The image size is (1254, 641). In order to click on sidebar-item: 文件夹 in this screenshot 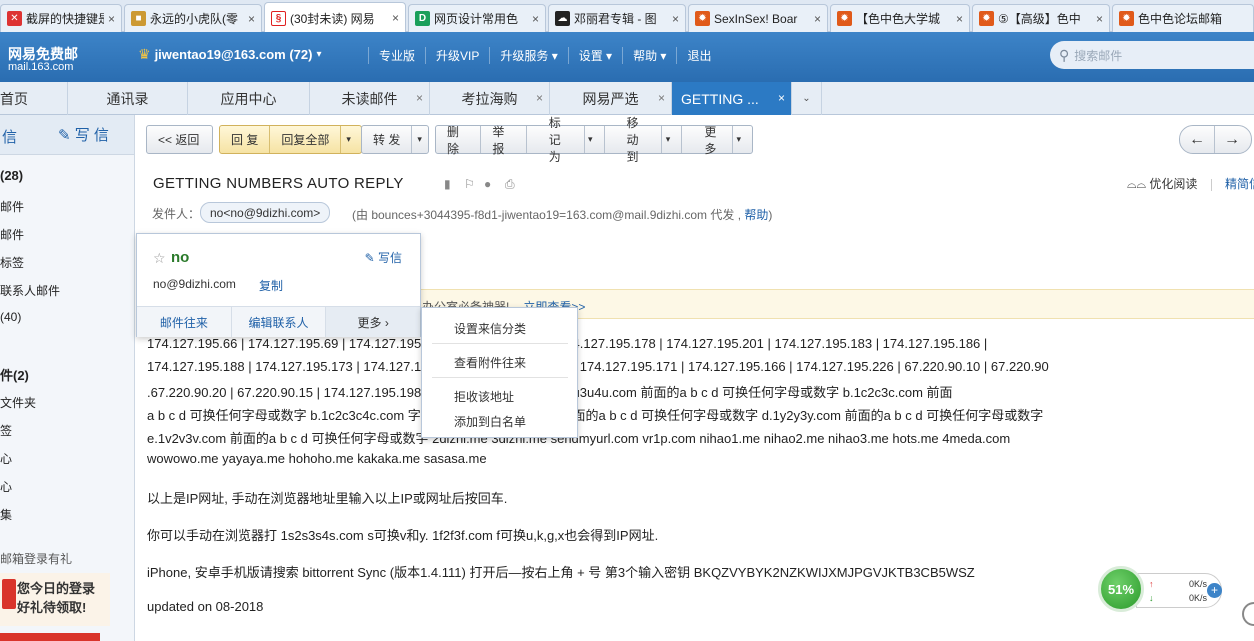, I will do `click(18, 402)`.